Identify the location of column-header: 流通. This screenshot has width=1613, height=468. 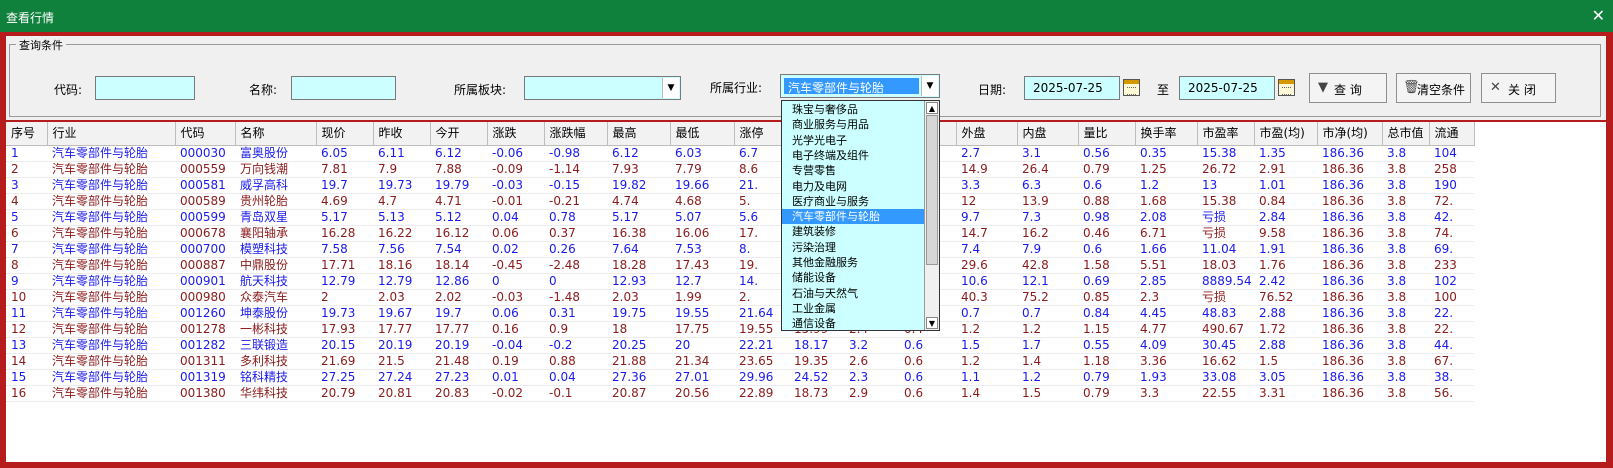
(1452, 134).